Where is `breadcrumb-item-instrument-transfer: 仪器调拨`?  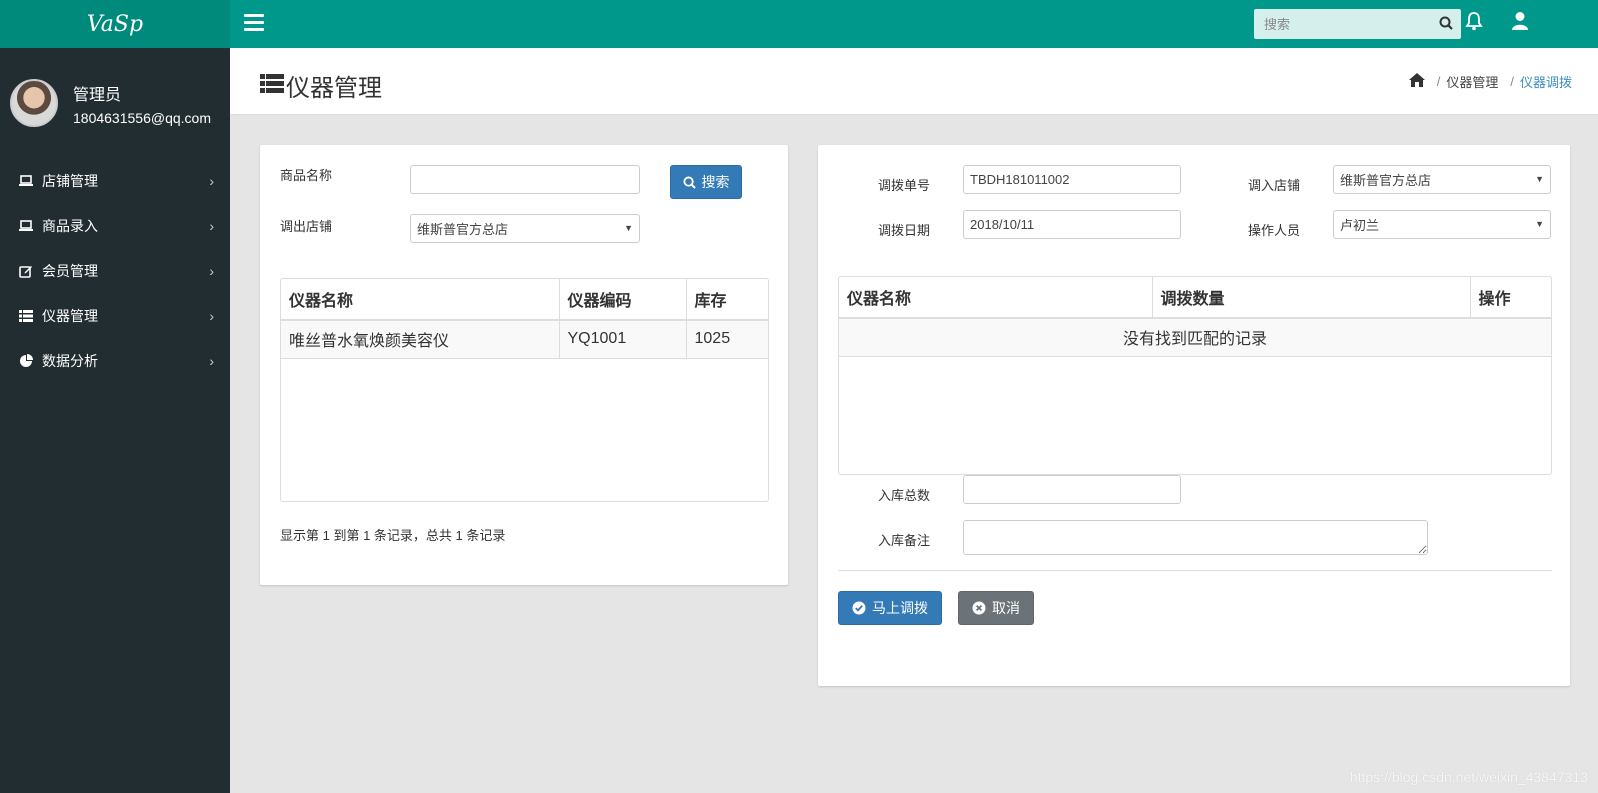
breadcrumb-item-instrument-transfer: 仪器调拨 is located at coordinates (1545, 82).